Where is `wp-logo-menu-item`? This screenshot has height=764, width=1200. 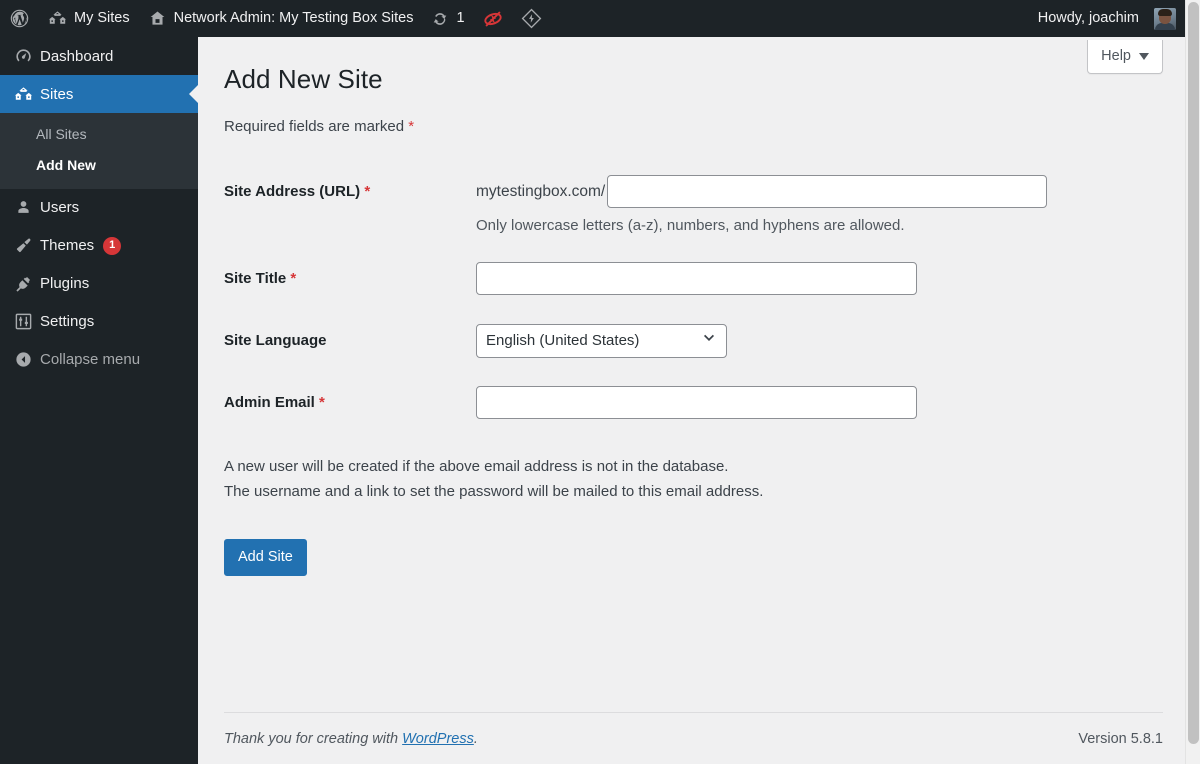 wp-logo-menu-item is located at coordinates (19, 18).